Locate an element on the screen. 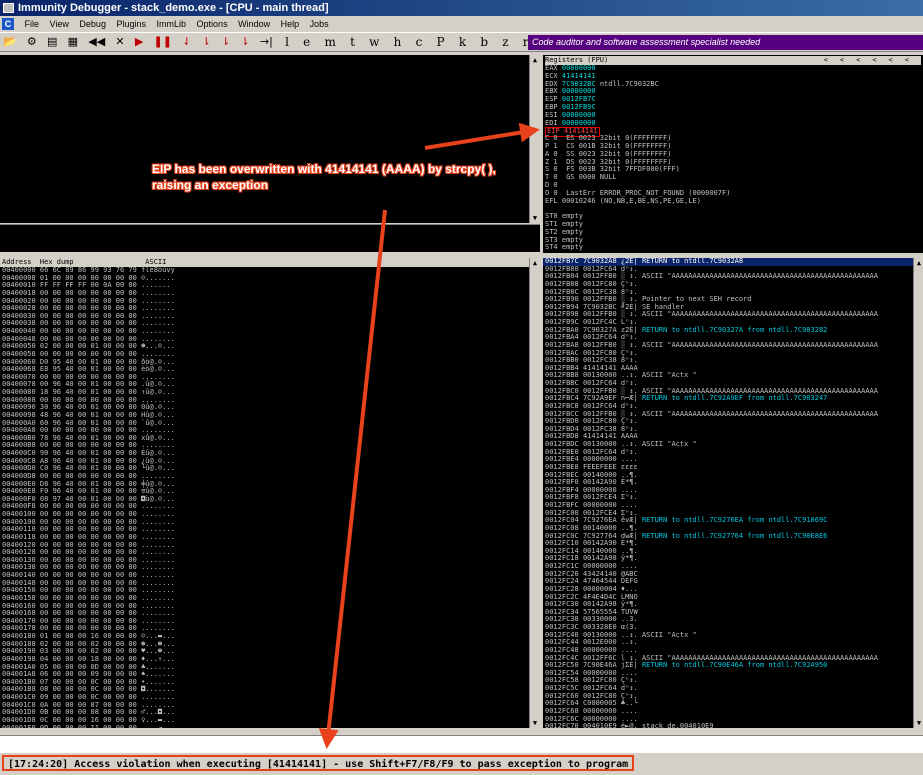 The height and width of the screenshot is (775, 923). dump-scrollbar: ▲ ▼ is located at coordinates (534, 493).